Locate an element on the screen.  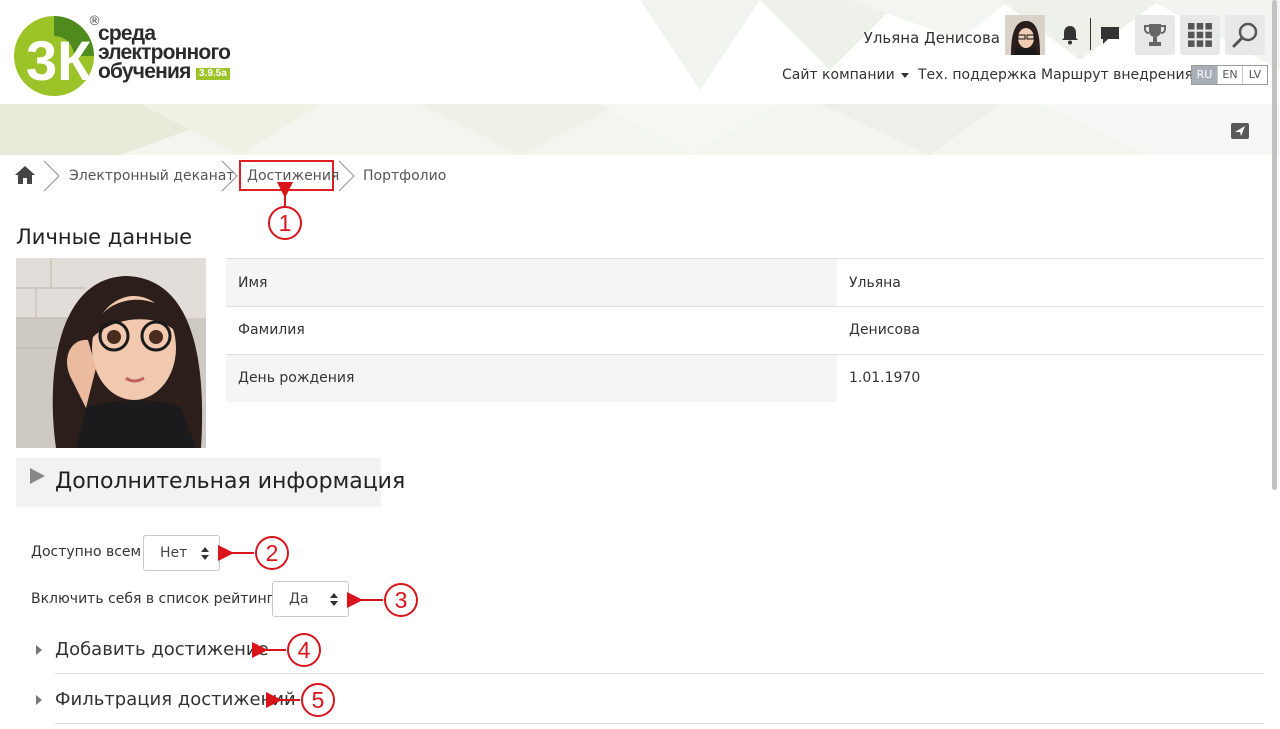
extra-info-toggle: Дополнительная информация is located at coordinates (210, 482).